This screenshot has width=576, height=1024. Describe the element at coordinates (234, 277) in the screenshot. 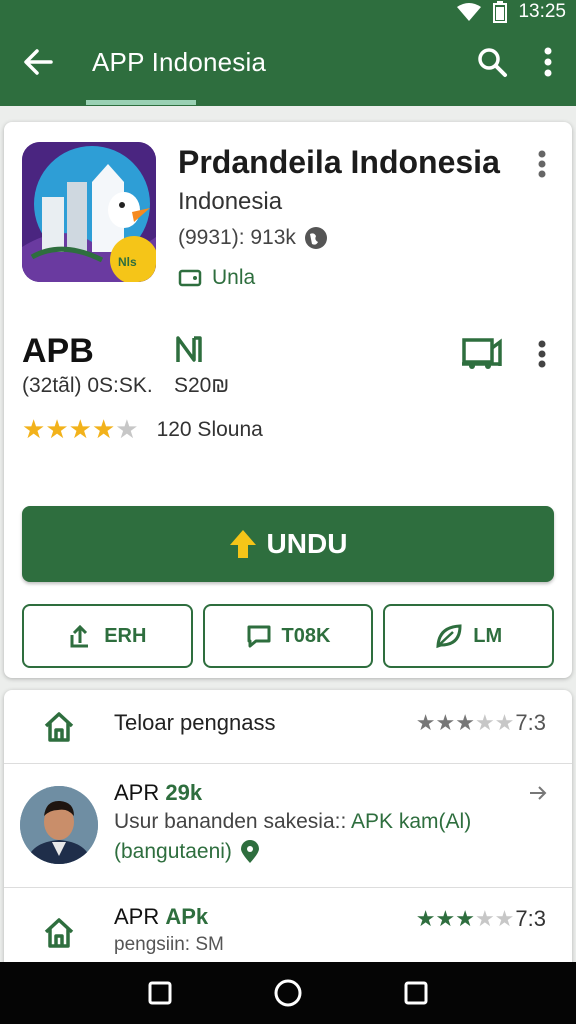

I see `app-tag-label: Unla` at that location.